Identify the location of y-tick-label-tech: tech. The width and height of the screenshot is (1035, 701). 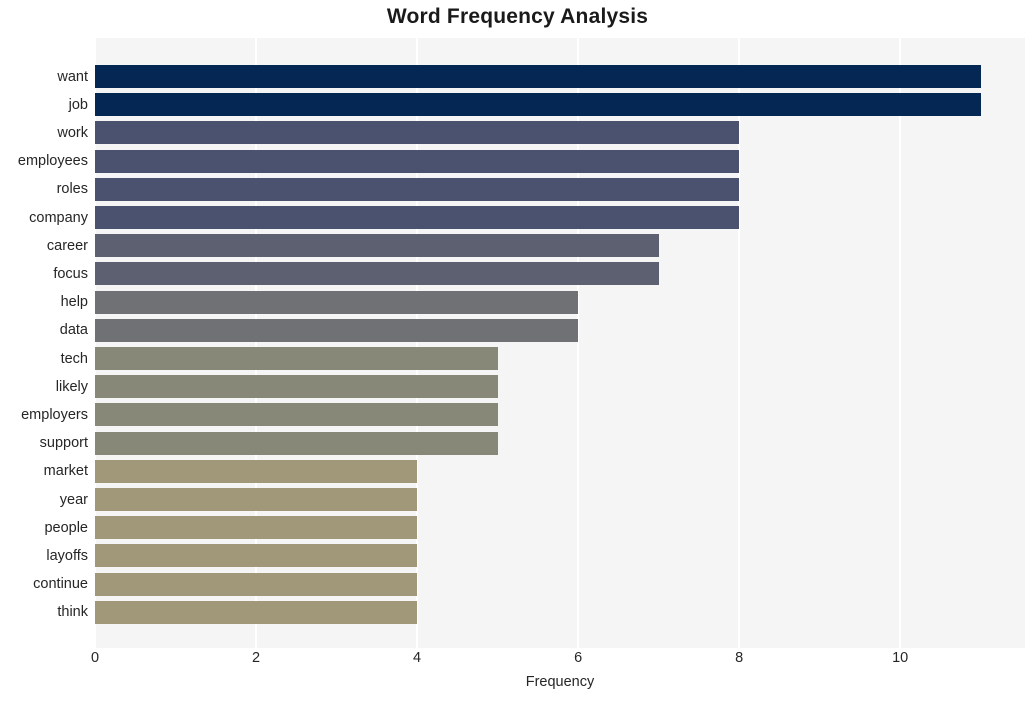
(74, 358).